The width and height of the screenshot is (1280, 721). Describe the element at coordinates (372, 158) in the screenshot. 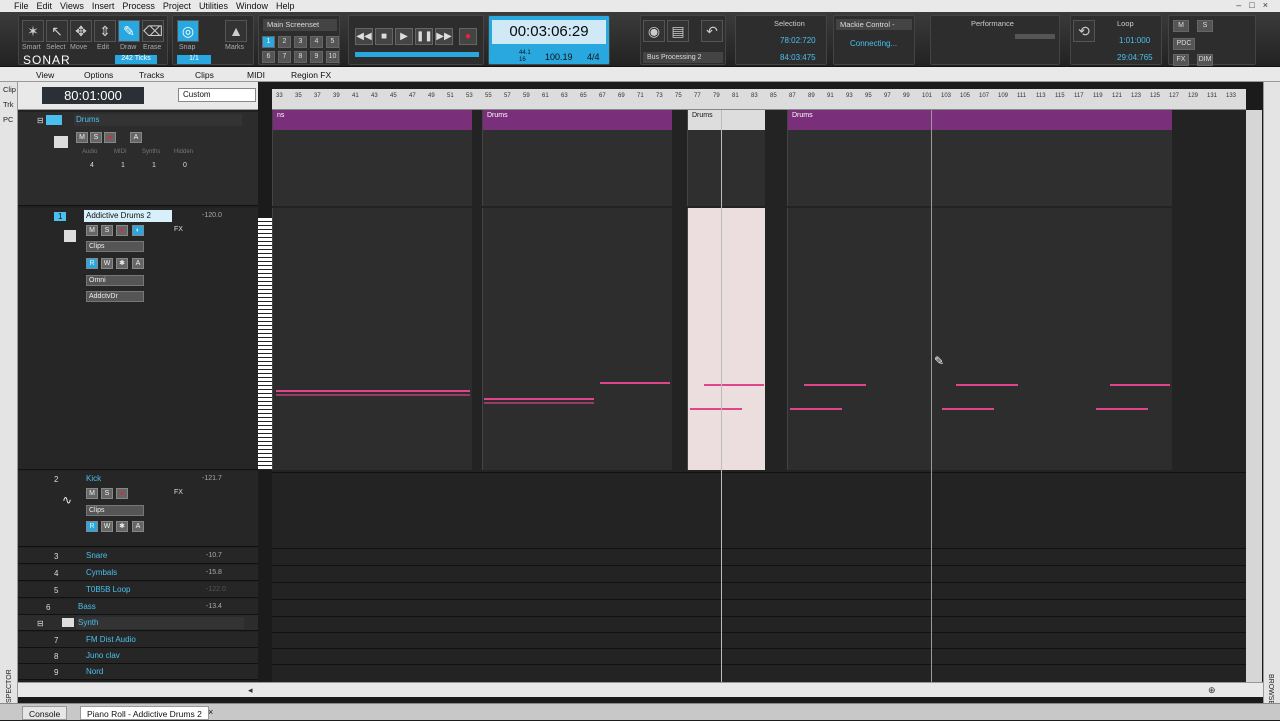

I see `folder-clip-1: ns` at that location.